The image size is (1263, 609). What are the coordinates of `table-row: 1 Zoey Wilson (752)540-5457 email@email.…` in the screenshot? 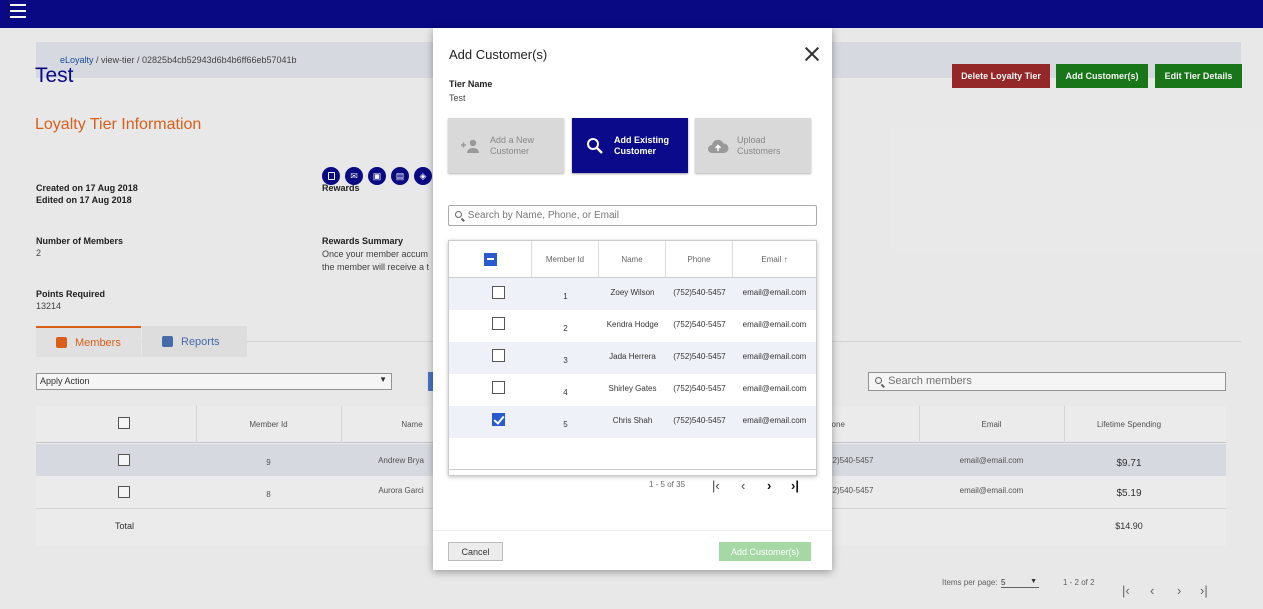 It's located at (632, 294).